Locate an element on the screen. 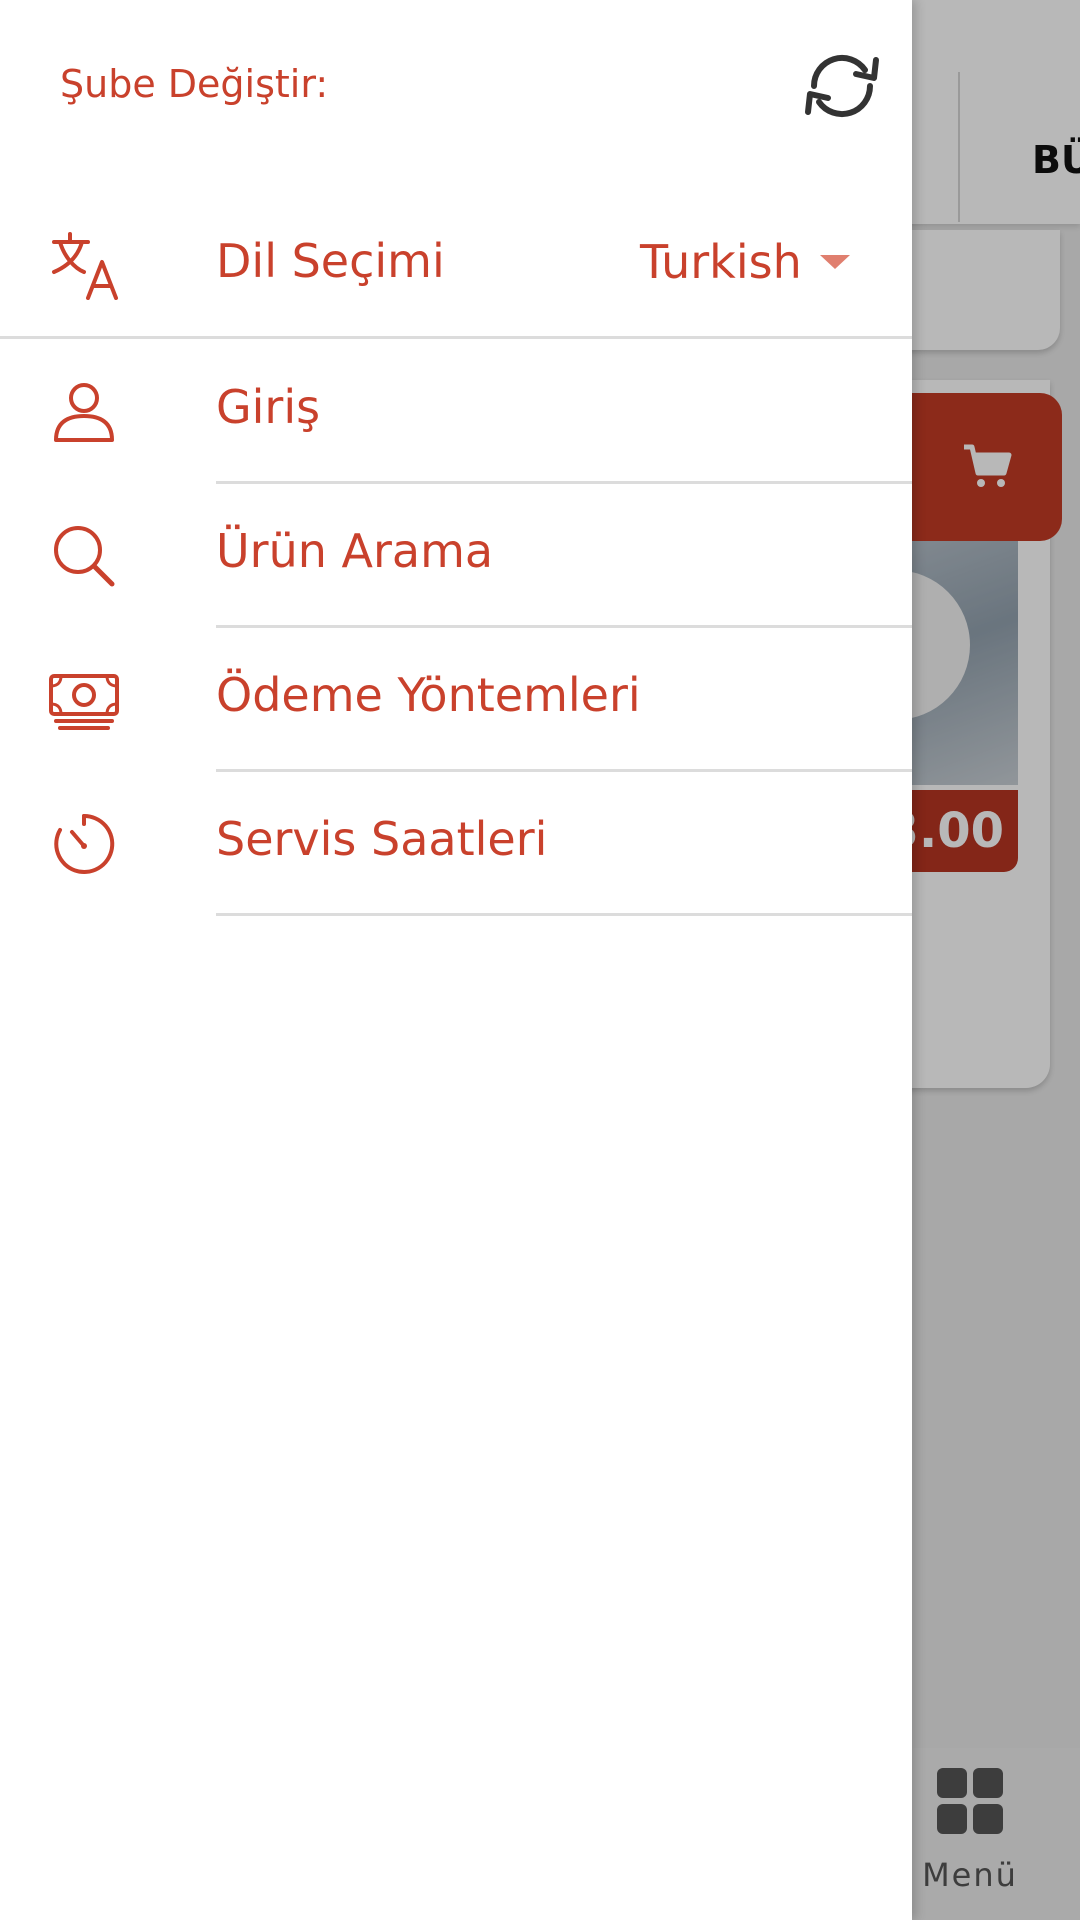 The image size is (1080, 1920). language-dropdown: Turkish is located at coordinates (745, 262).